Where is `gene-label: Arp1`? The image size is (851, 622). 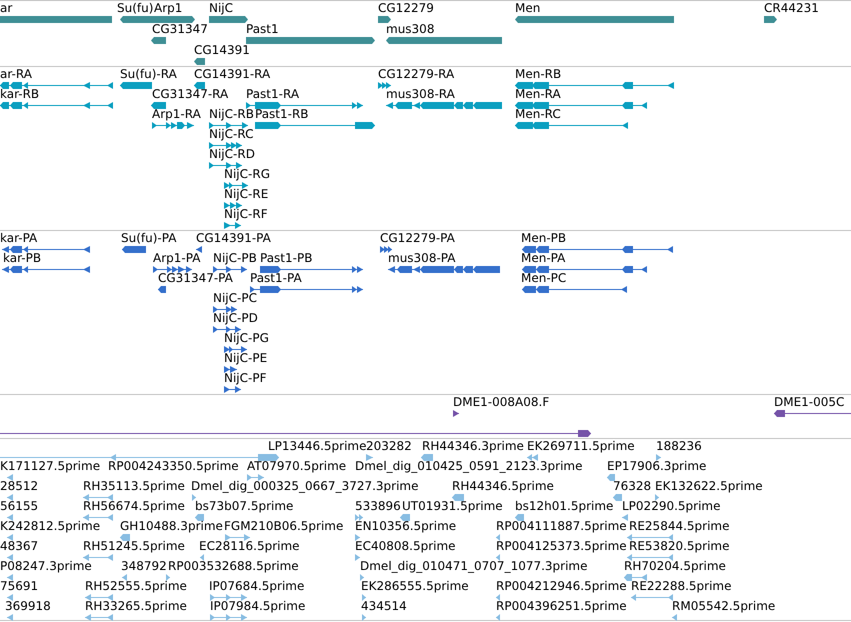
gene-label: Arp1 is located at coordinates (168, 8).